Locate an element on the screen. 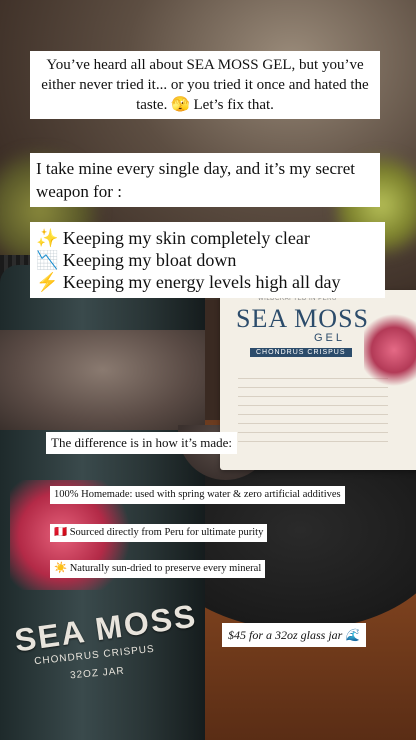  jar-contents is located at coordinates (102, 380).